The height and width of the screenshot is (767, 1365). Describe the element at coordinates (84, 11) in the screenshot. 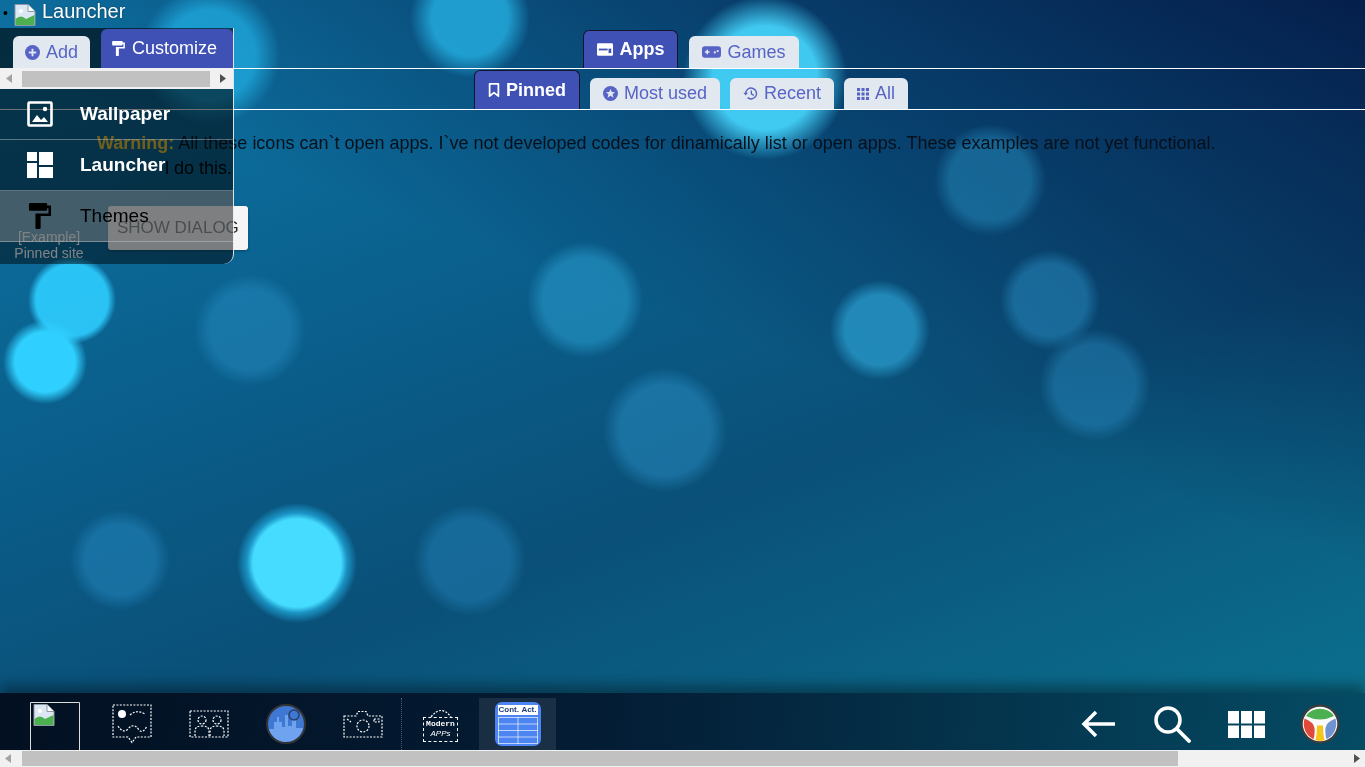

I see `page-title: Launcher` at that location.